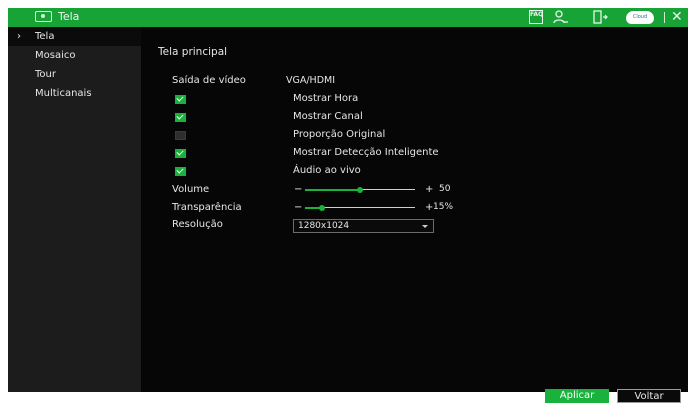 The width and height of the screenshot is (689, 404). I want to click on title-bar: Tela FAQ Cloud ✕, so click(348, 17).